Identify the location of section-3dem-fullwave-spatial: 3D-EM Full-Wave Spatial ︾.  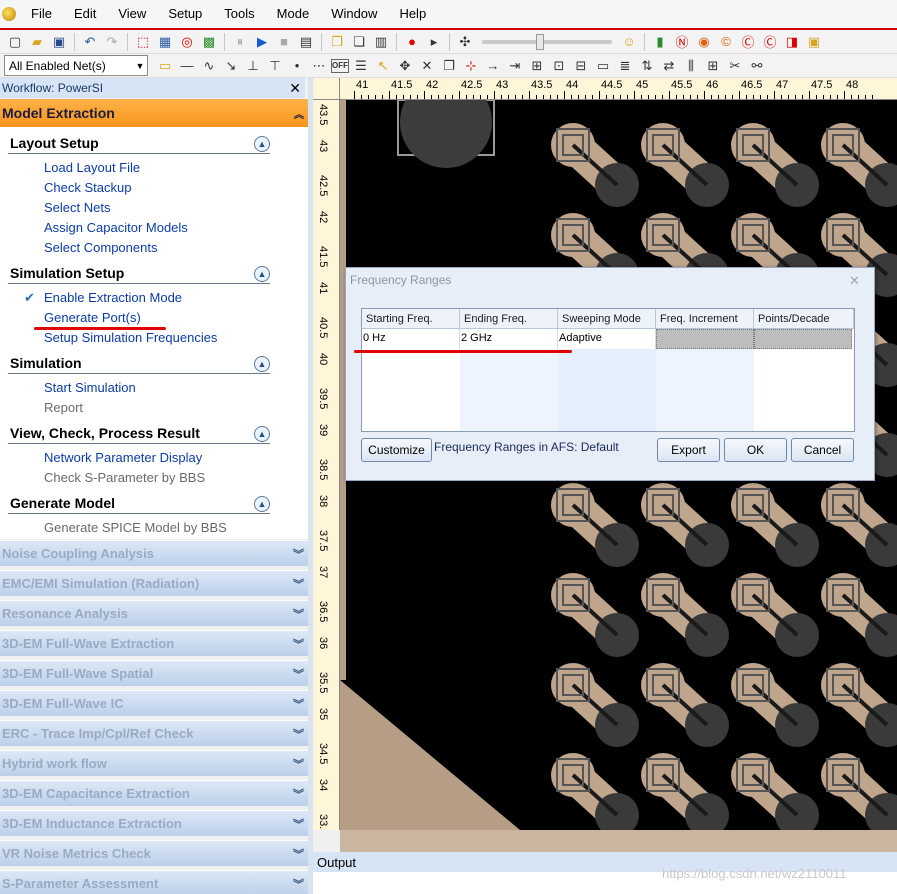
(154, 673).